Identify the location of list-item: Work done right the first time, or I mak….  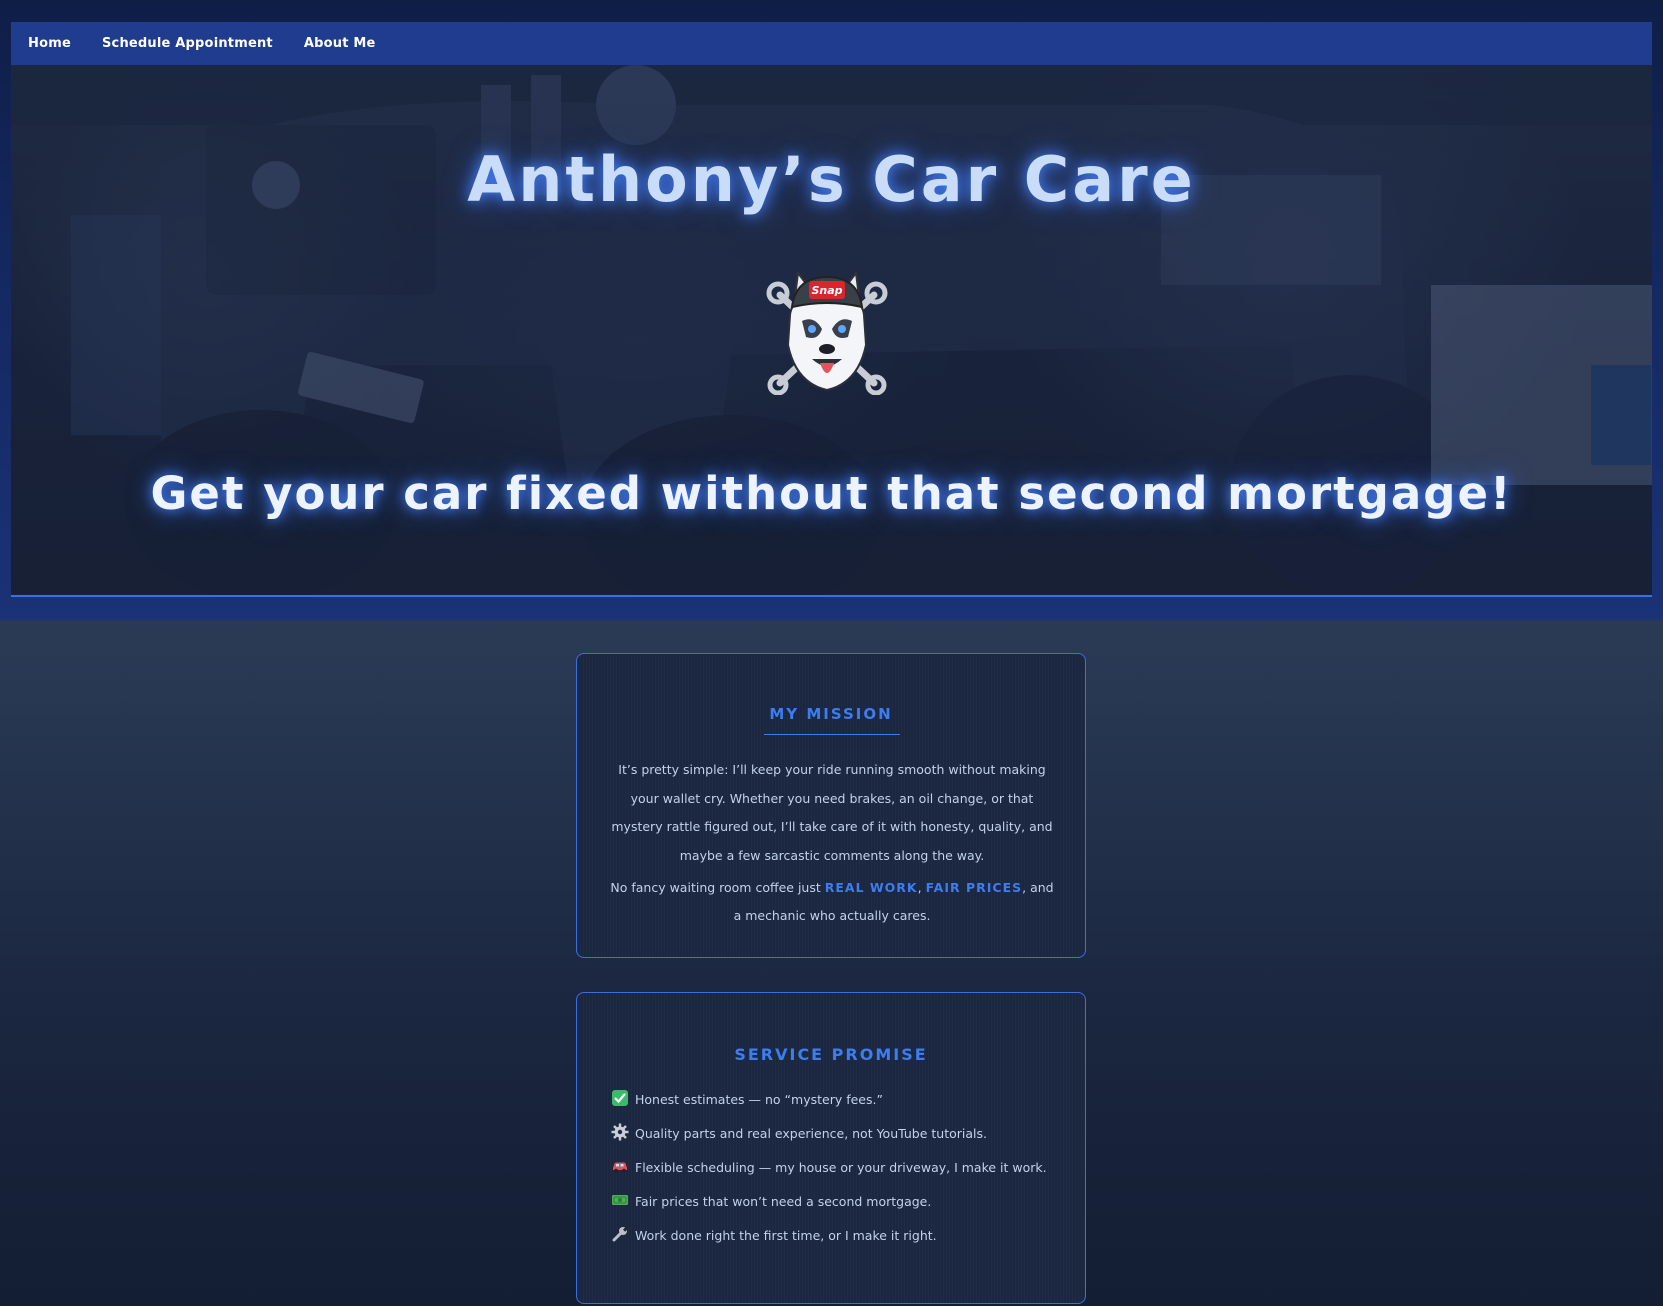
(836, 1235).